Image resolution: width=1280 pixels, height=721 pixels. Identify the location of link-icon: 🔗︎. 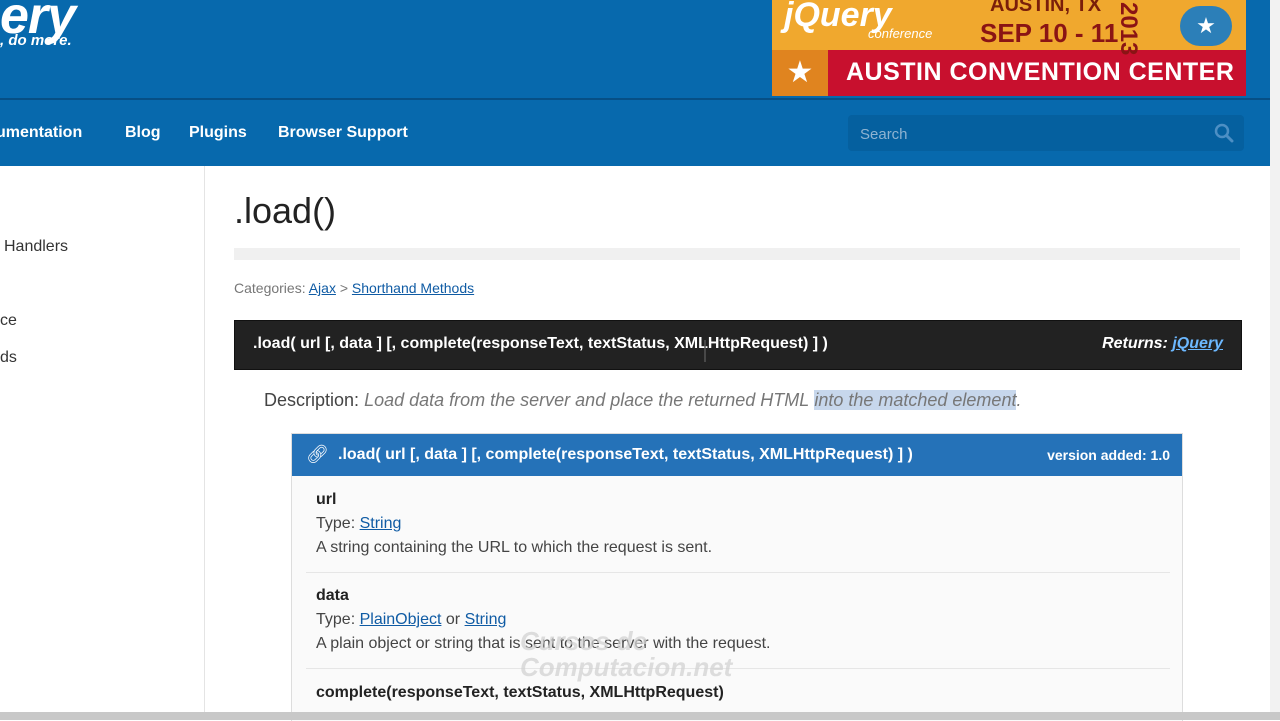
(317, 454).